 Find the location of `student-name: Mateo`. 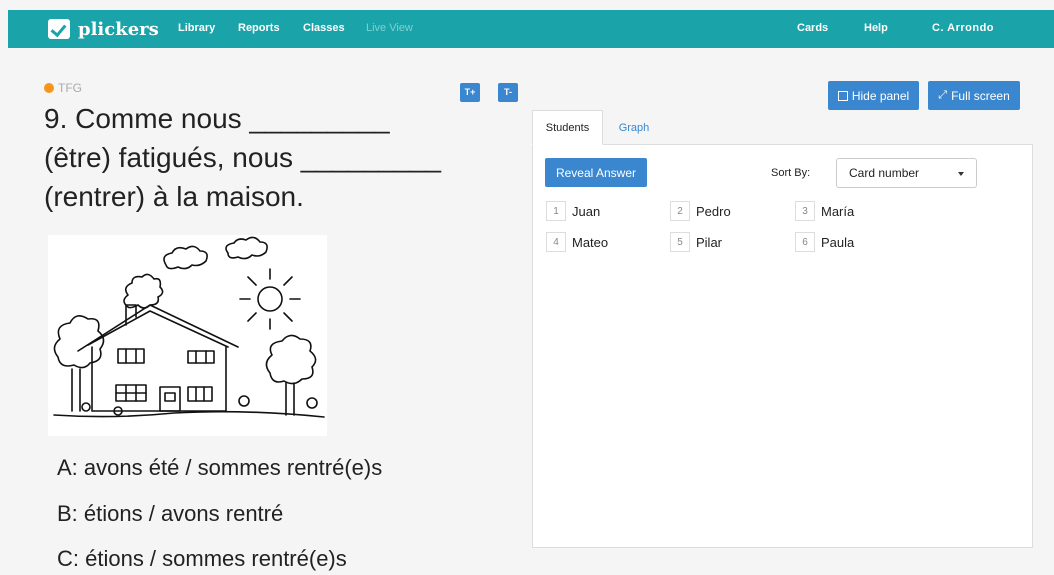

student-name: Mateo is located at coordinates (590, 242).